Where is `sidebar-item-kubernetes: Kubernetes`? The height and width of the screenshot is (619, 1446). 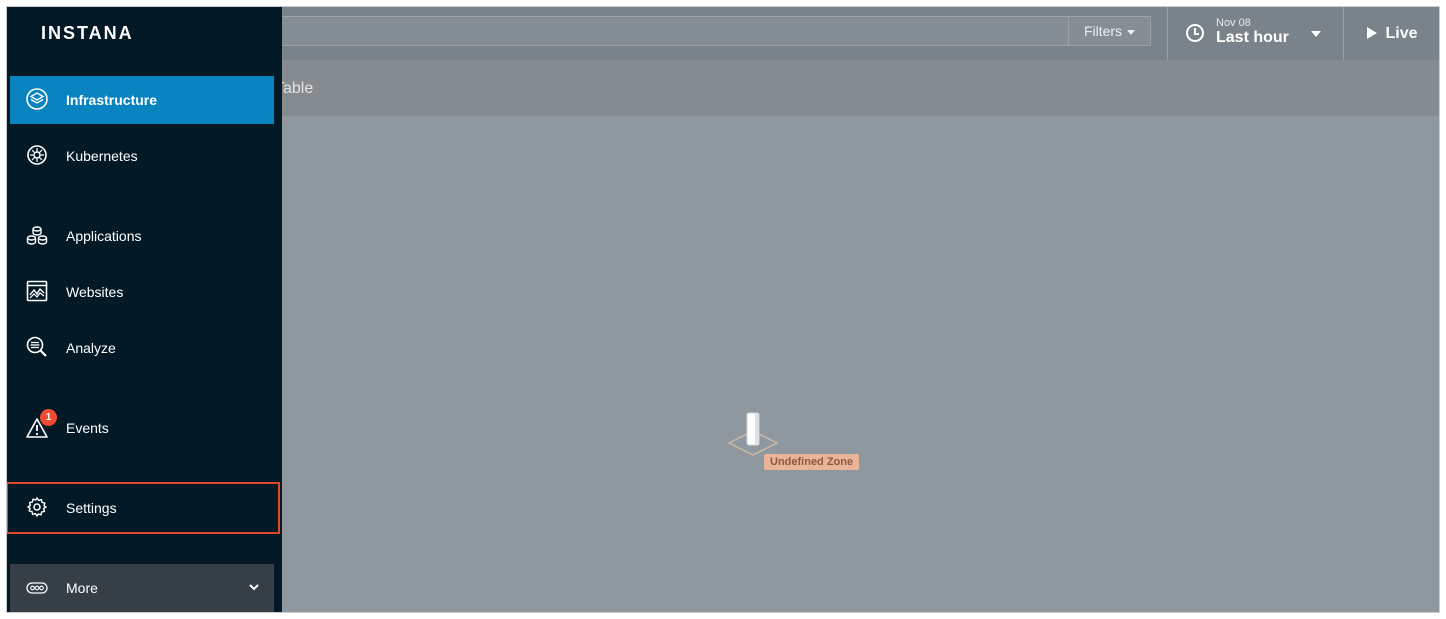 sidebar-item-kubernetes: Kubernetes is located at coordinates (142, 156).